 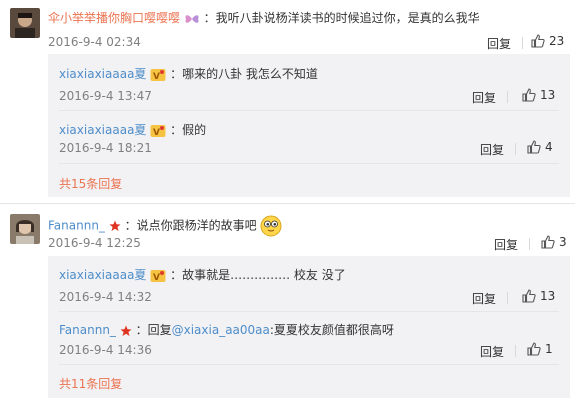 I want to click on like-button: 3, so click(x=554, y=242).